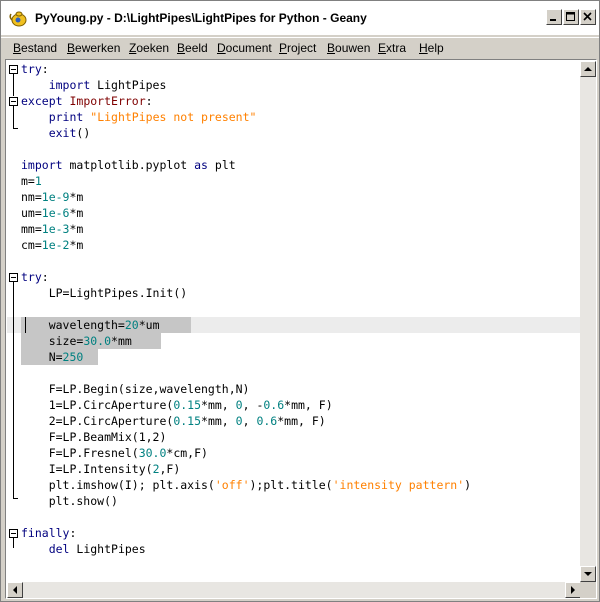 Image resolution: width=600 pixels, height=602 pixels. I want to click on menu-beeld: Beeld, so click(192, 48).